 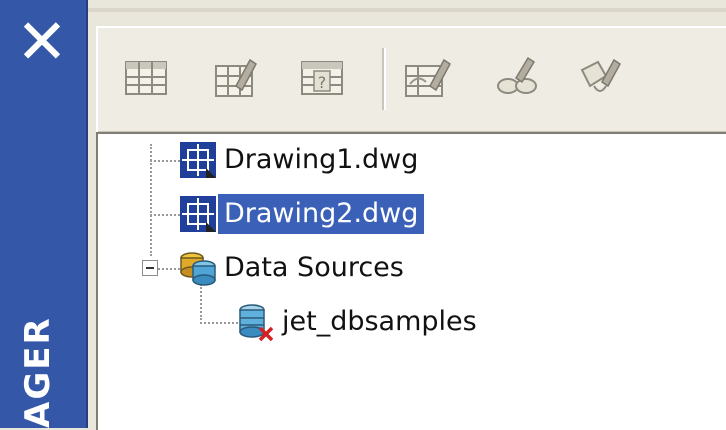 I want to click on database-disconnected-icon, so click(x=256, y=323).